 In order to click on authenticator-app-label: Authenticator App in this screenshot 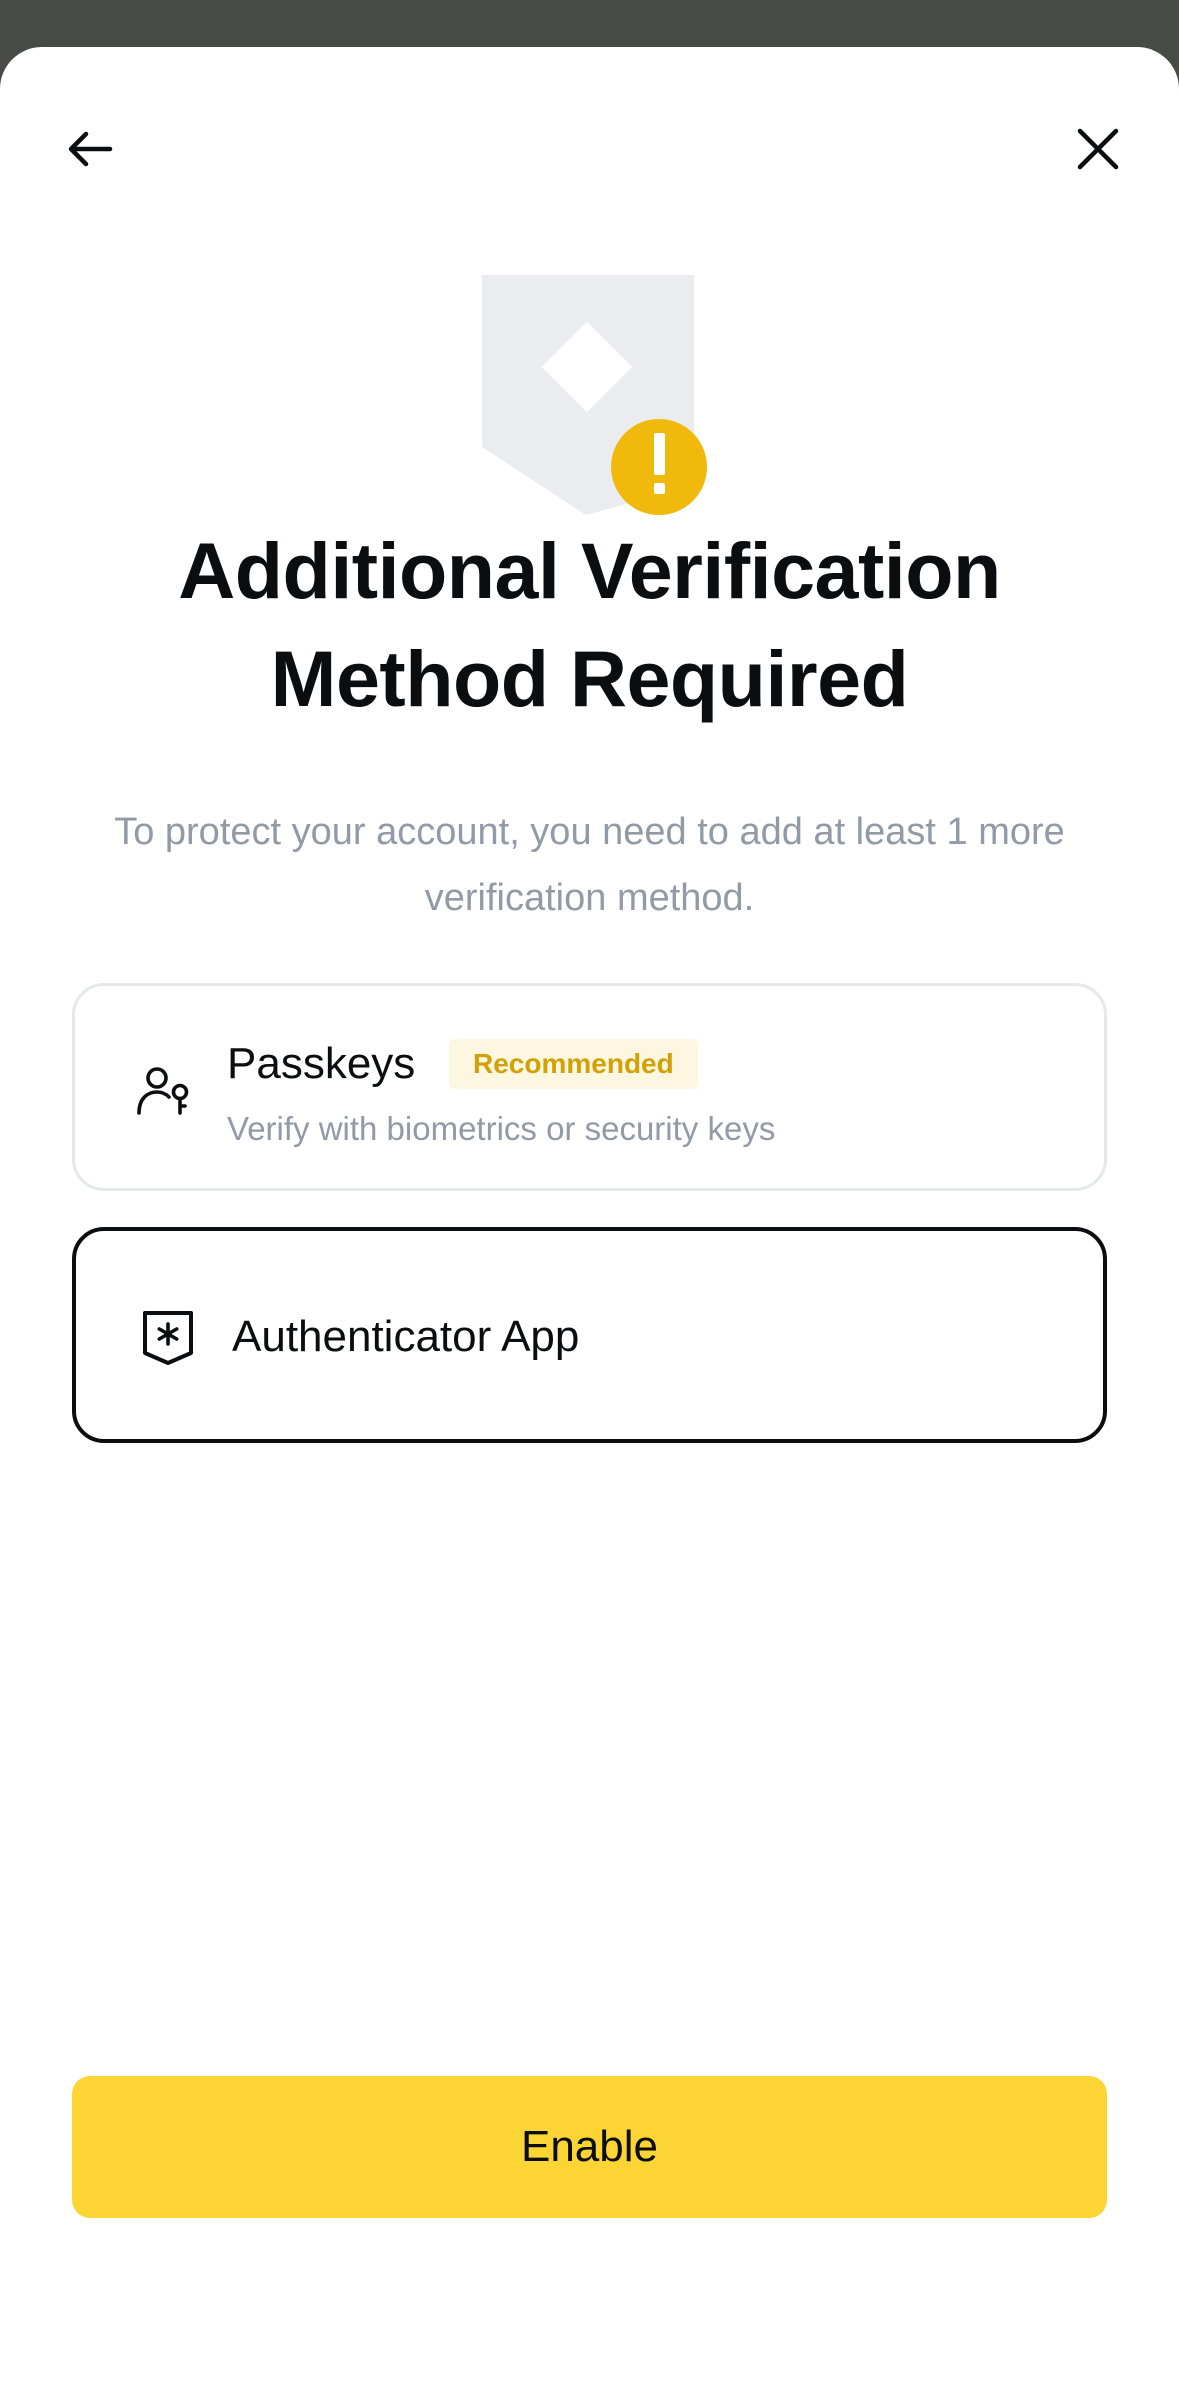, I will do `click(406, 1336)`.